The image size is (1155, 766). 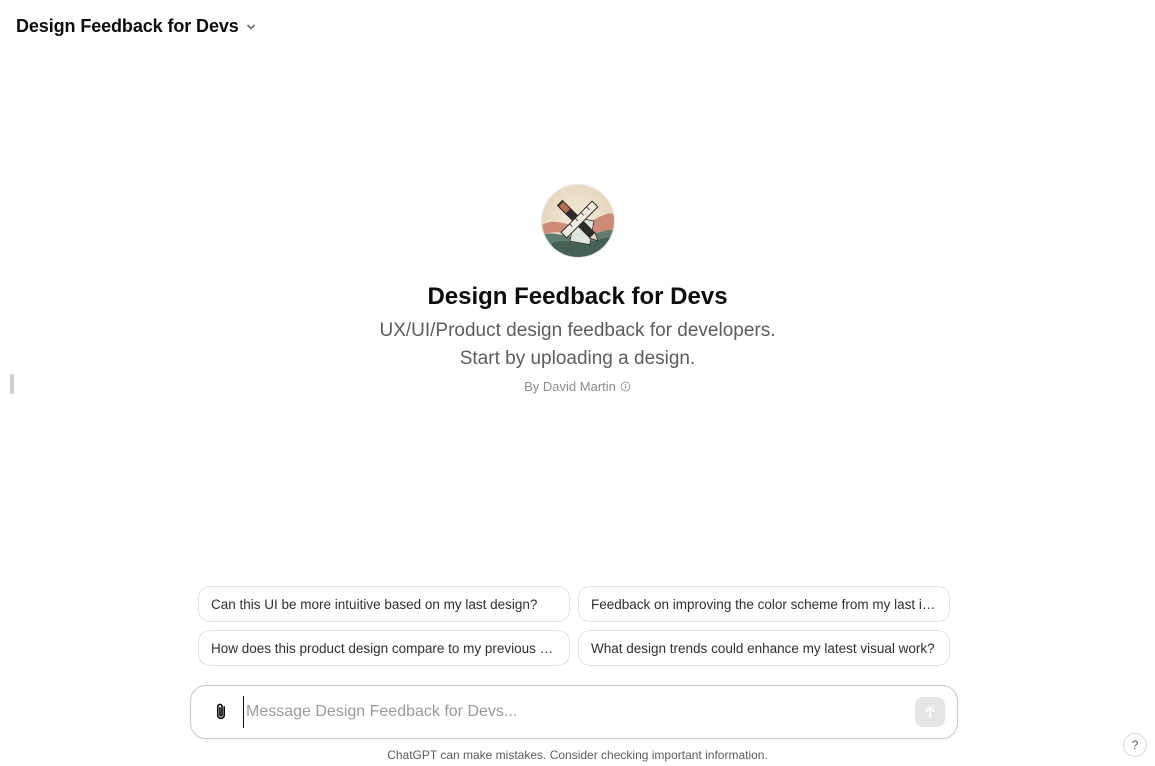 I want to click on author-label: By David Martin, so click(x=570, y=386).